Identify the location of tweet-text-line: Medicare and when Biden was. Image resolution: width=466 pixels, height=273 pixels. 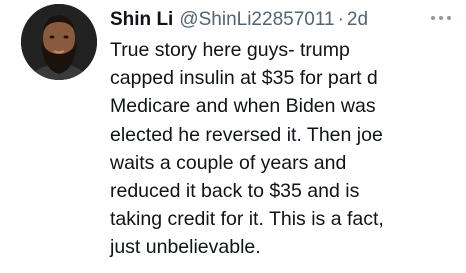
(243, 106).